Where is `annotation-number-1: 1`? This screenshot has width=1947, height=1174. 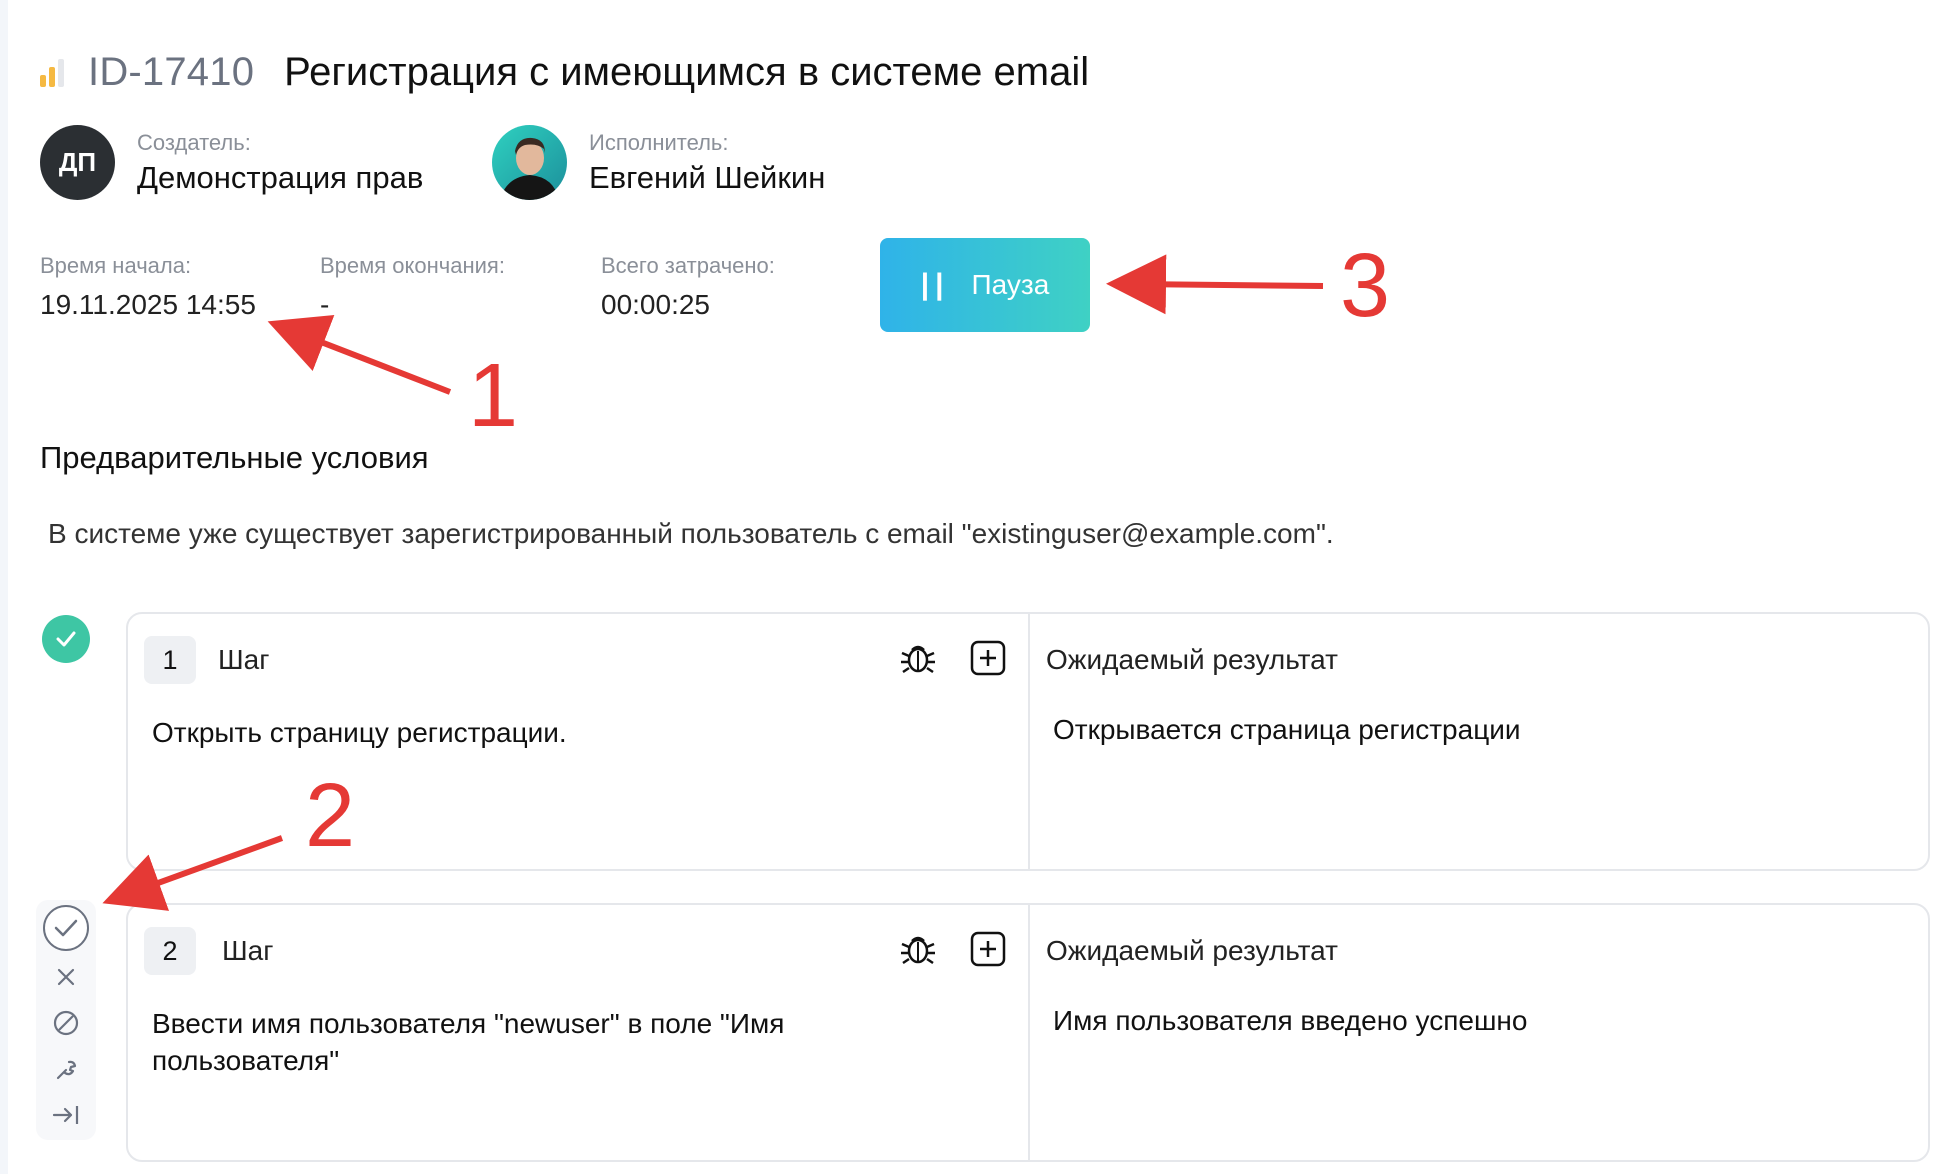 annotation-number-1: 1 is located at coordinates (493, 396).